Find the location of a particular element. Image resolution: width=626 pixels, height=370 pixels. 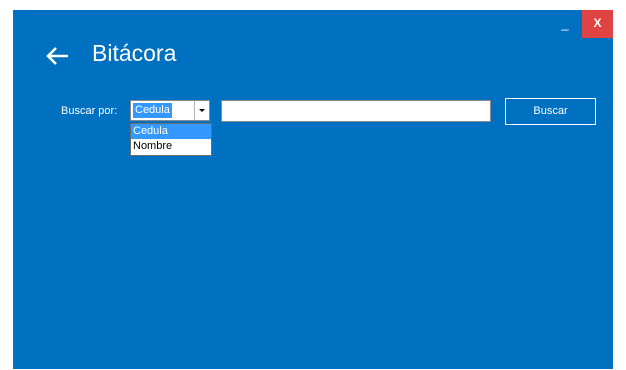

dropdown-toggle is located at coordinates (201, 110).